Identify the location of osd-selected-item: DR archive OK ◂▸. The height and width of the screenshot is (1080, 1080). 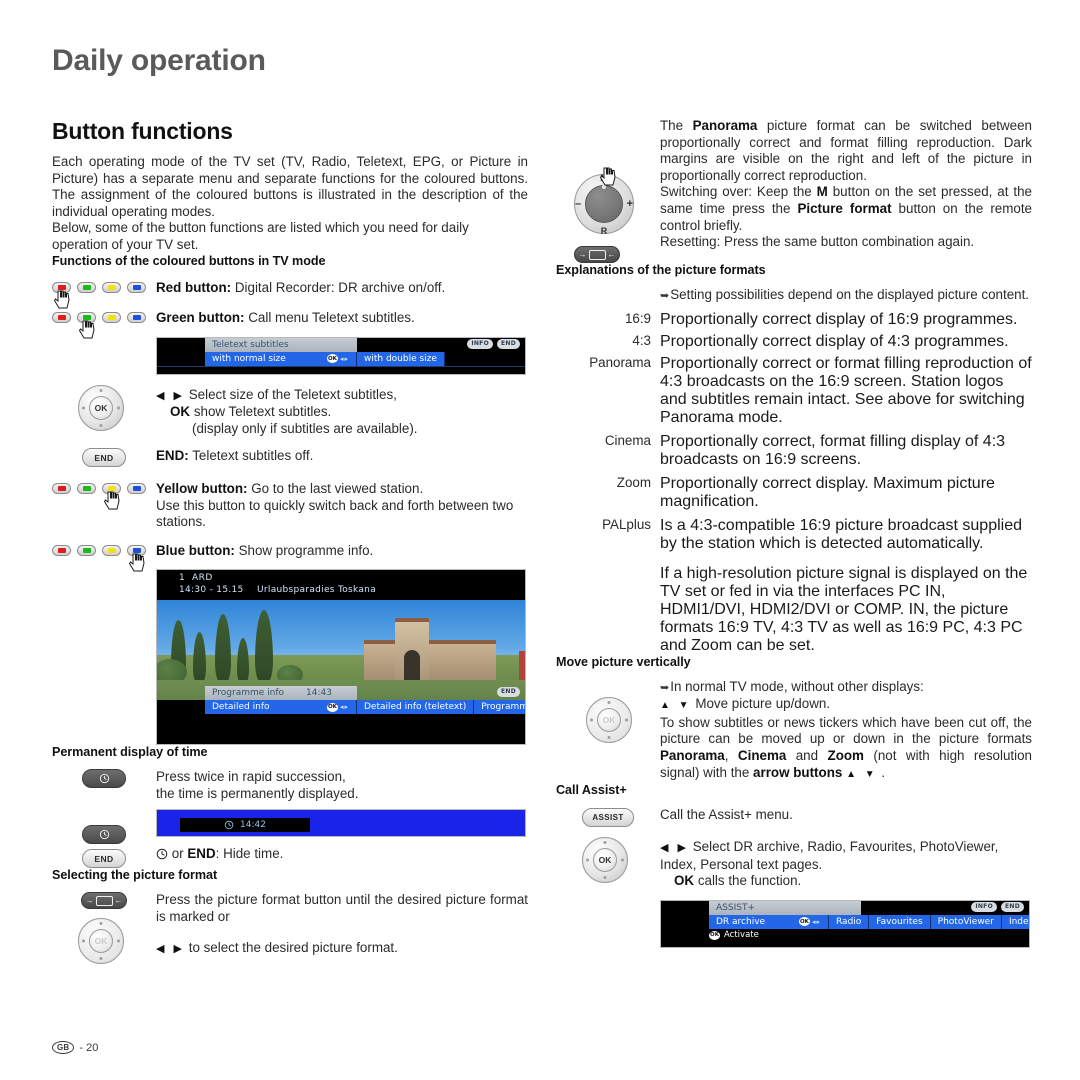
(769, 921).